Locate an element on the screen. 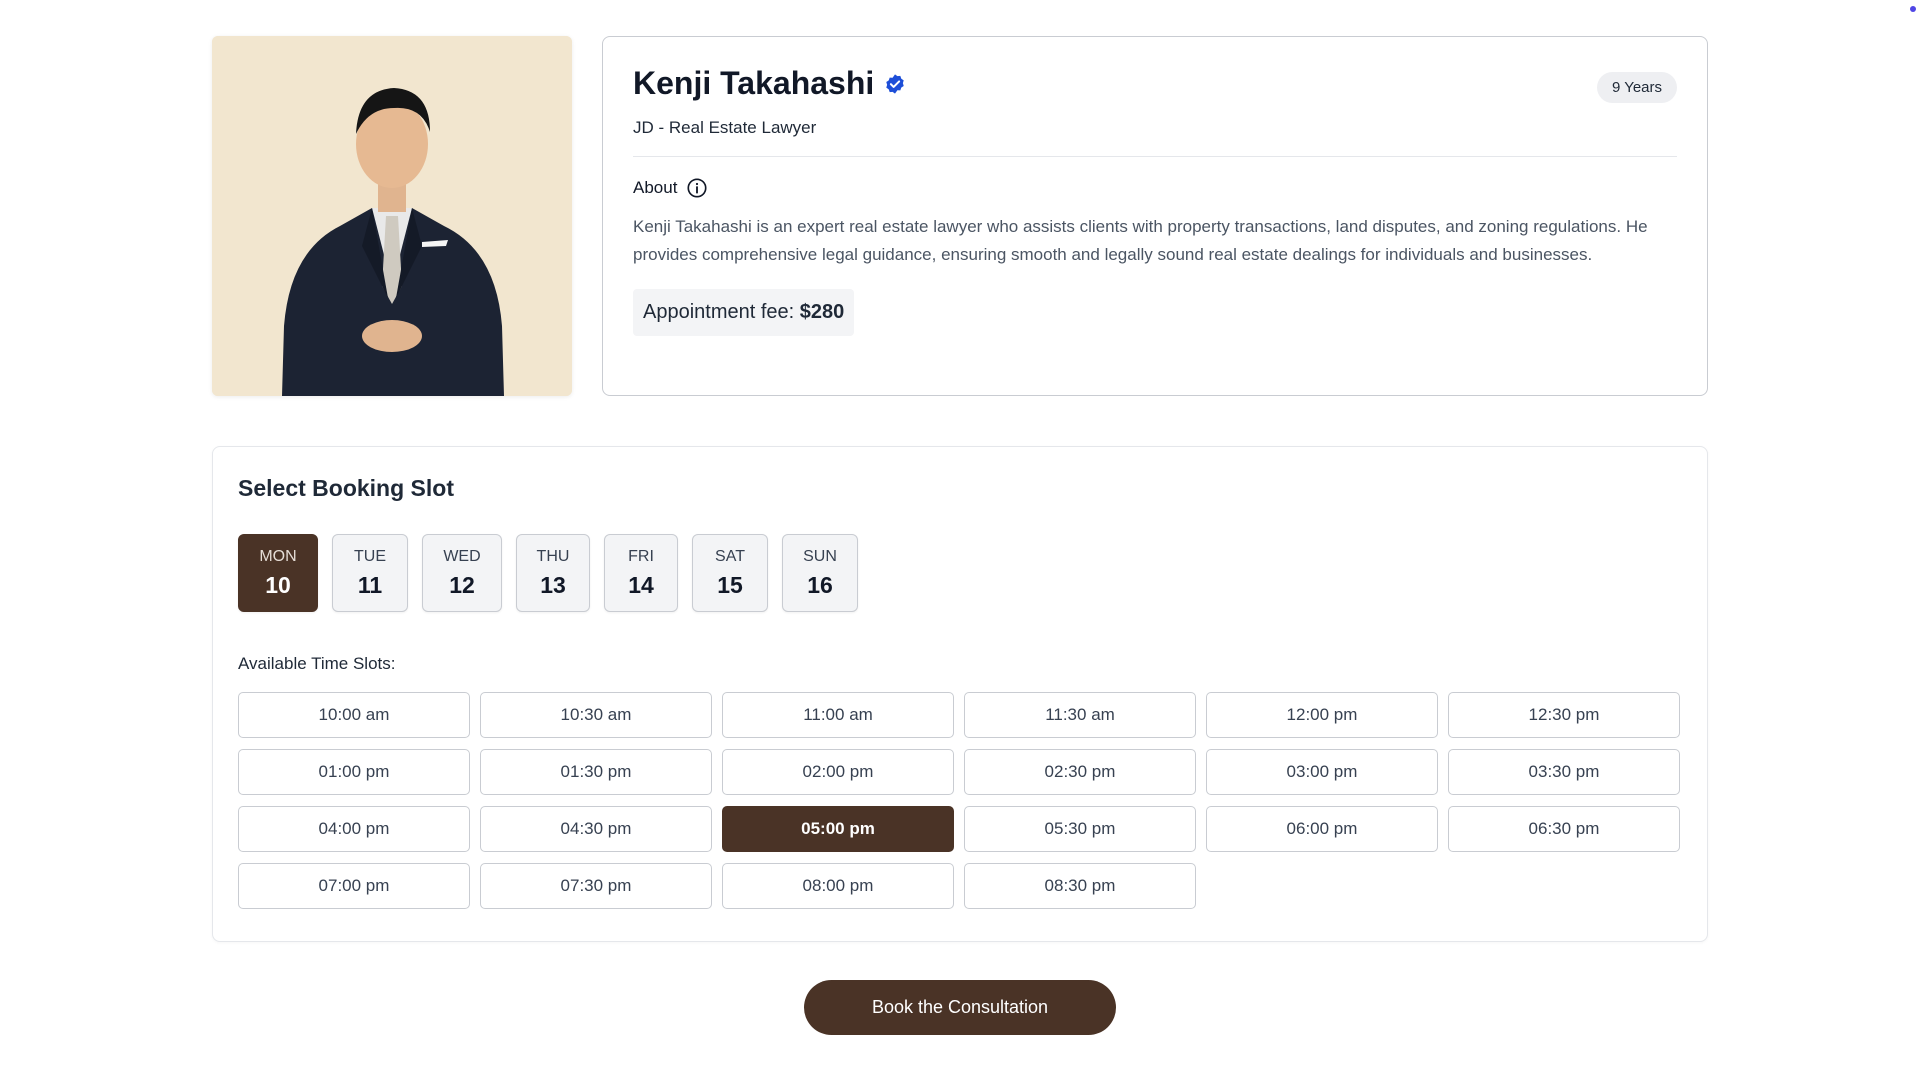 The image size is (1920, 1080). fee-value: $280 is located at coordinates (822, 312).